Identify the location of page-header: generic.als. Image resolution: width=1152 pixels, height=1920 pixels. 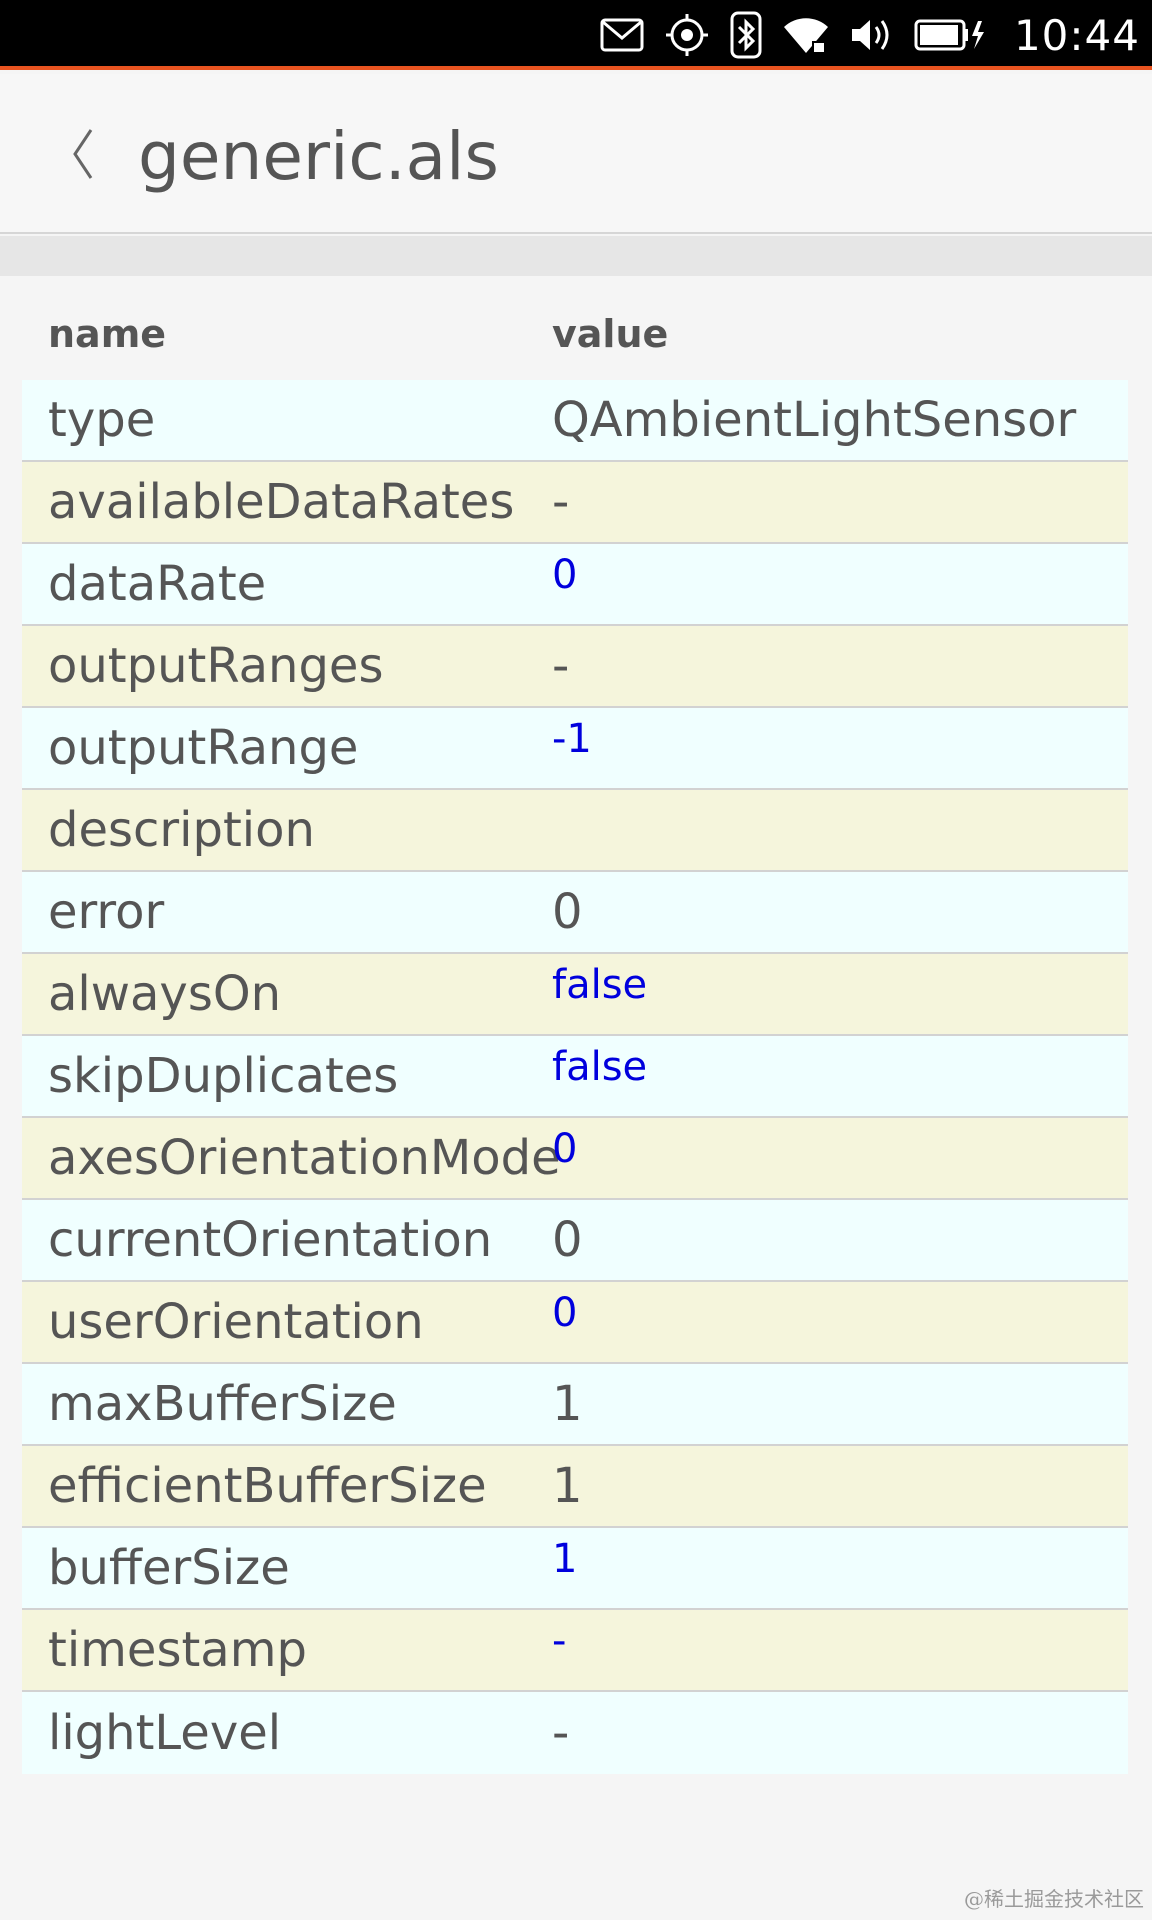
(576, 154).